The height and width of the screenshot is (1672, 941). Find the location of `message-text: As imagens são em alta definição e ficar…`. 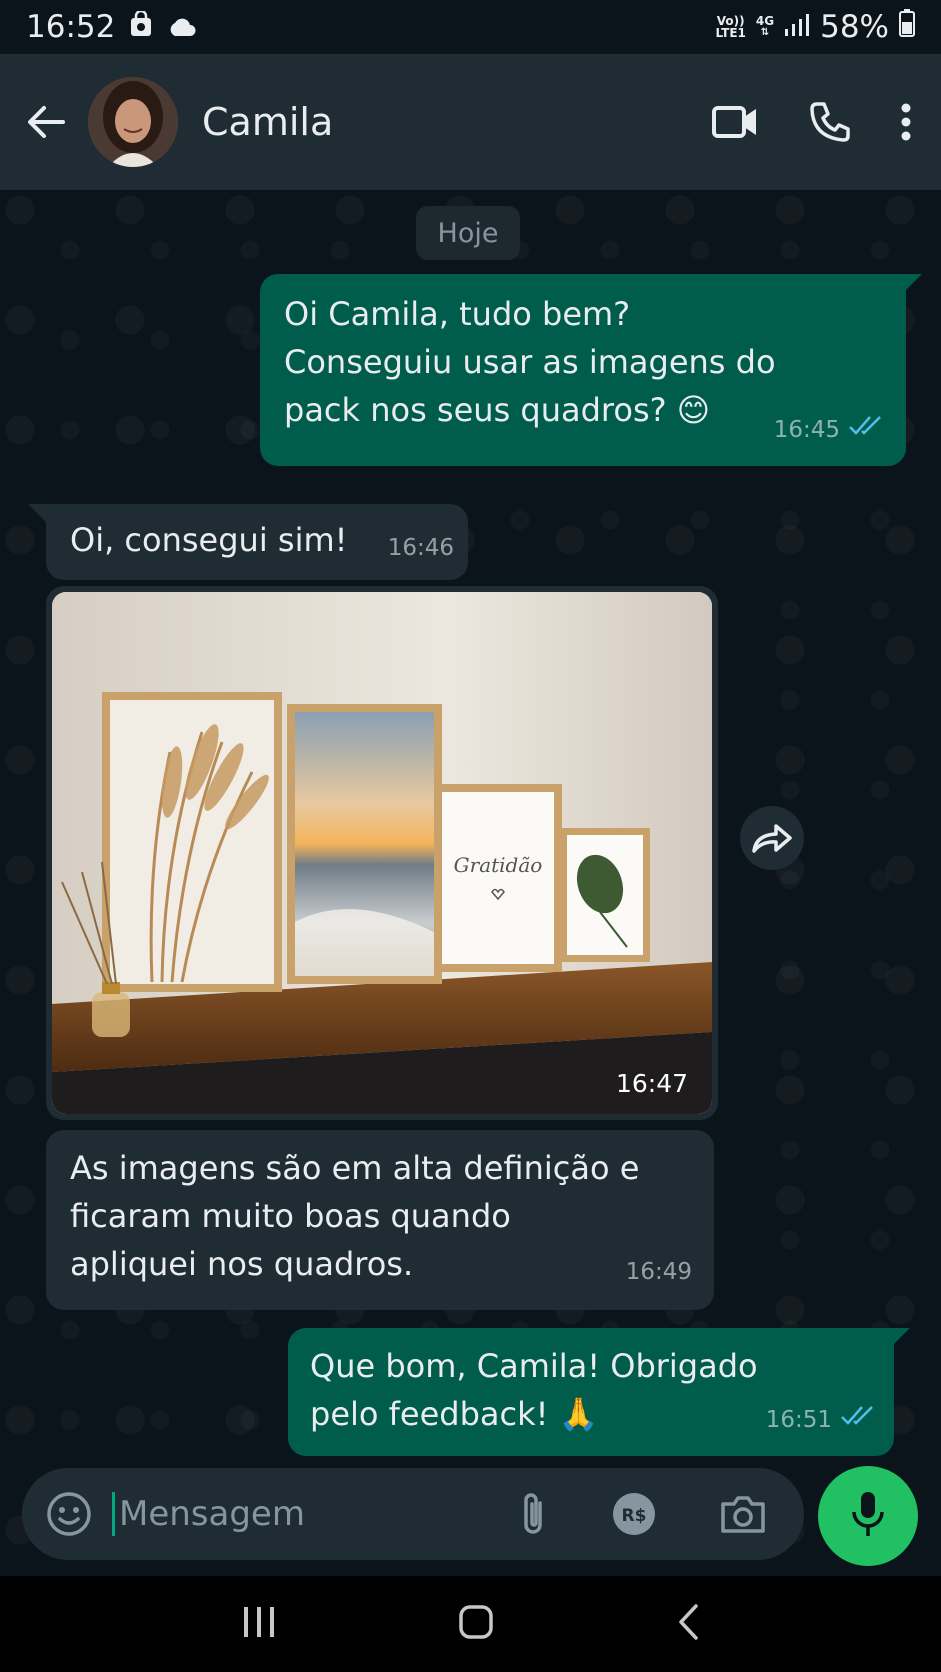

message-text: As imagens são em alta definição e ficar… is located at coordinates (355, 1216).